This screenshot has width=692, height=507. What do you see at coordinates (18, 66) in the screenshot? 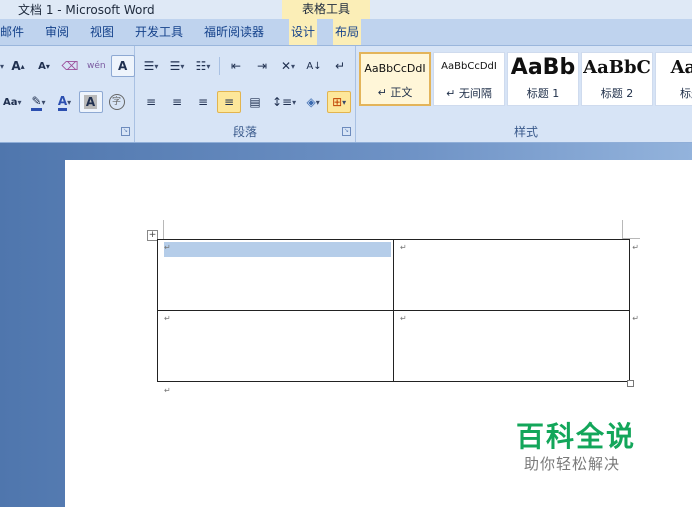
I see `grow-font-button: A ▴` at bounding box center [18, 66].